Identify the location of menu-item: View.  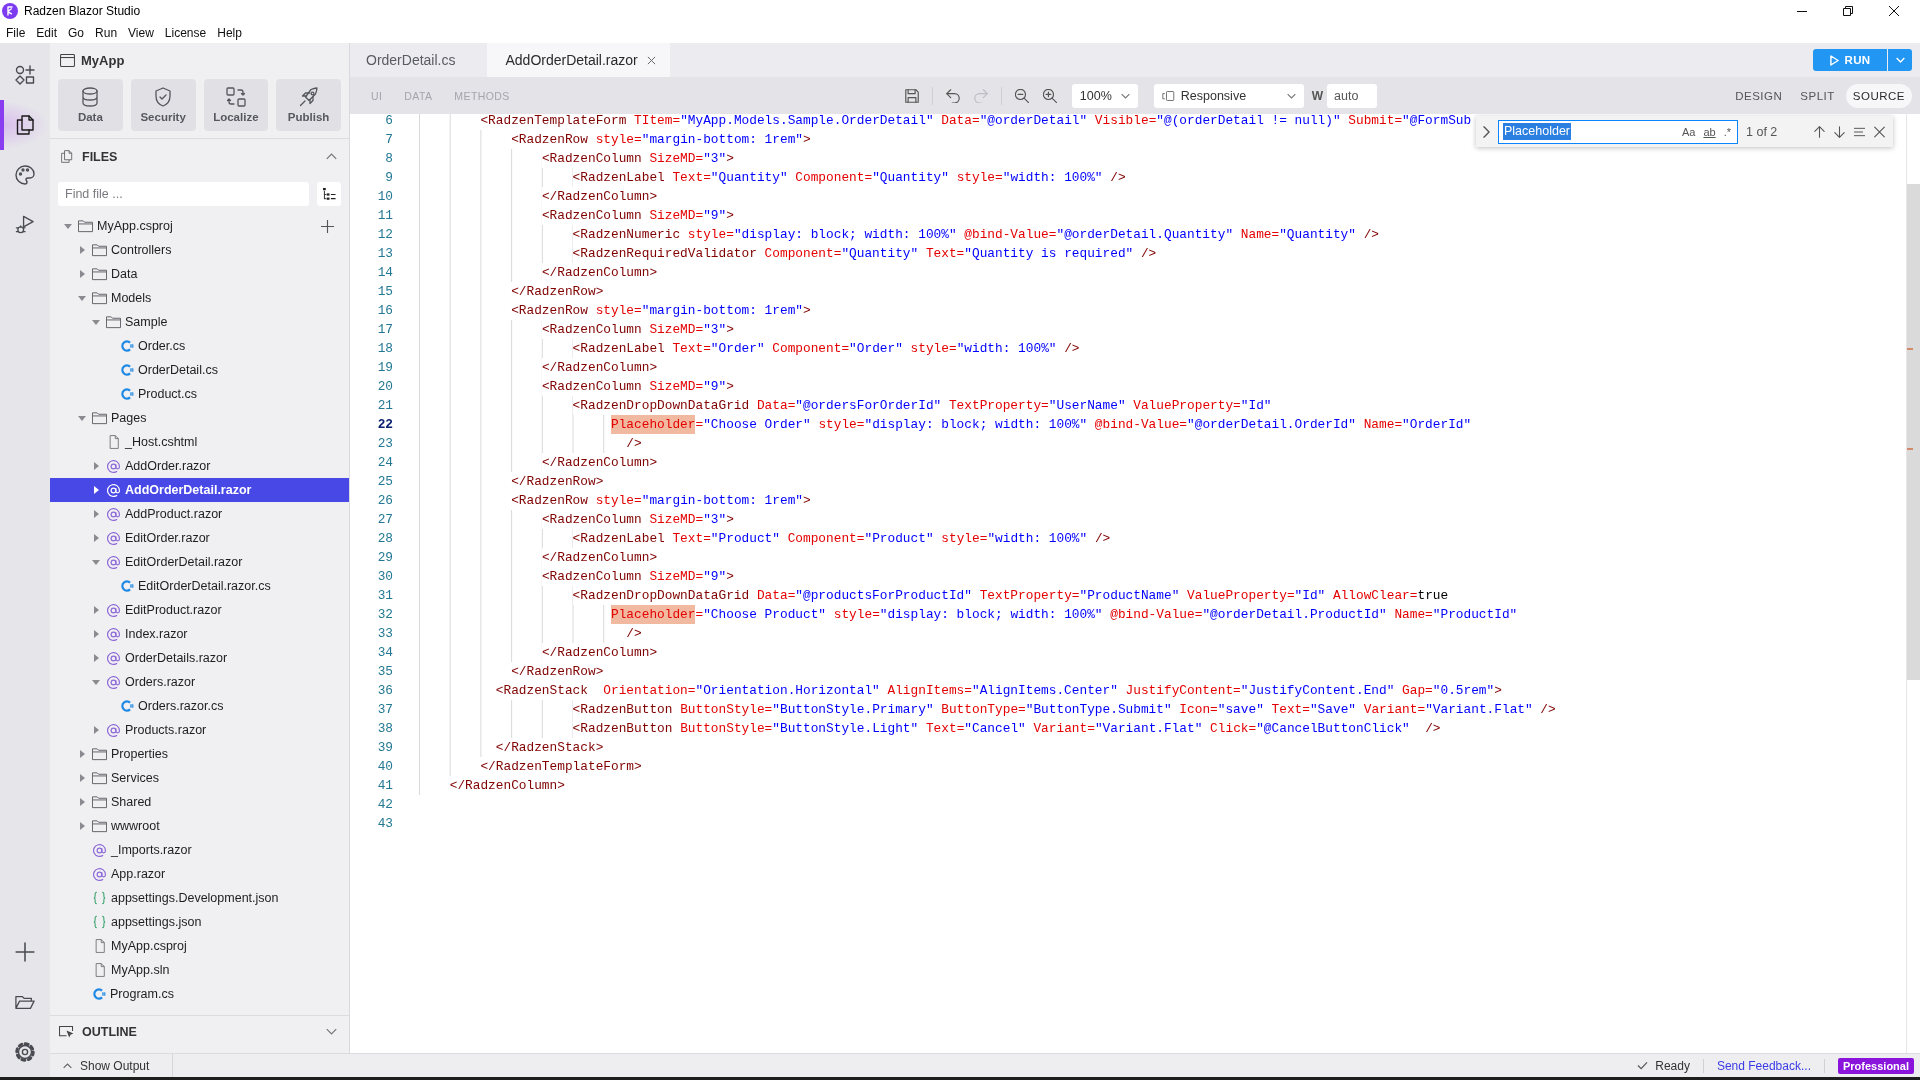
(141, 32).